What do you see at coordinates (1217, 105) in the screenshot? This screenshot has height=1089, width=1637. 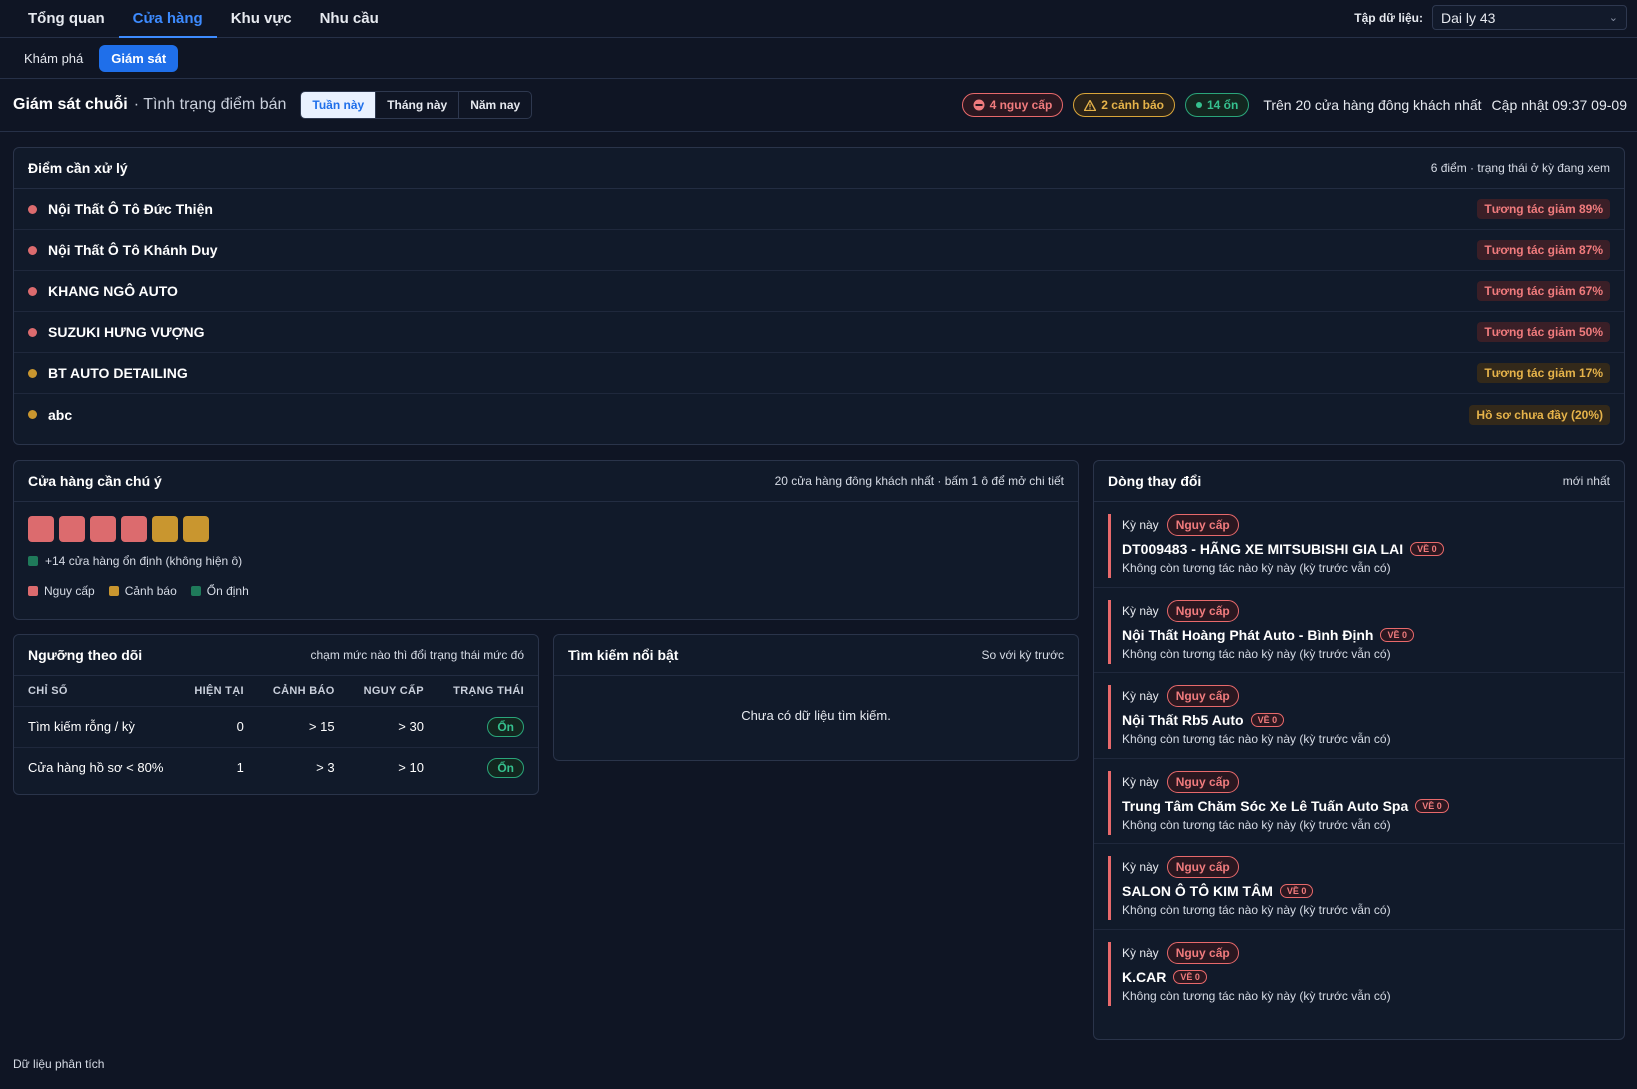 I see `ok-count-badge: 14 ổn` at bounding box center [1217, 105].